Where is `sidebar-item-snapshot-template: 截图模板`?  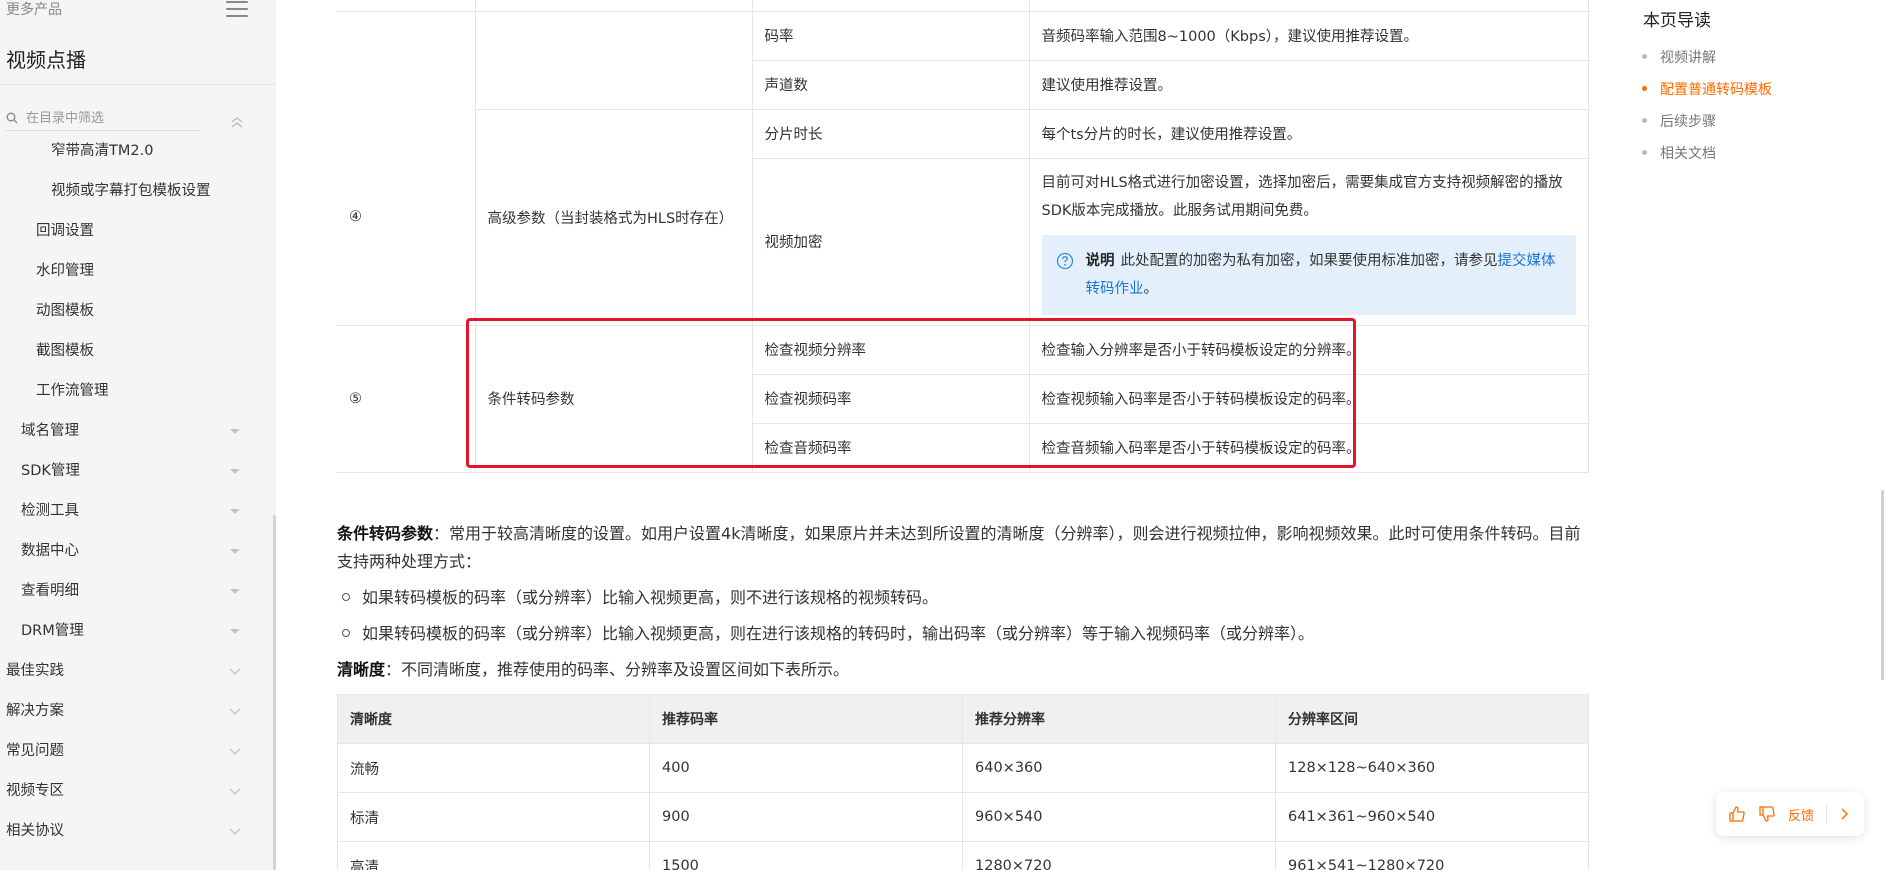
sidebar-item-snapshot-template: 截图模板 is located at coordinates (138, 351).